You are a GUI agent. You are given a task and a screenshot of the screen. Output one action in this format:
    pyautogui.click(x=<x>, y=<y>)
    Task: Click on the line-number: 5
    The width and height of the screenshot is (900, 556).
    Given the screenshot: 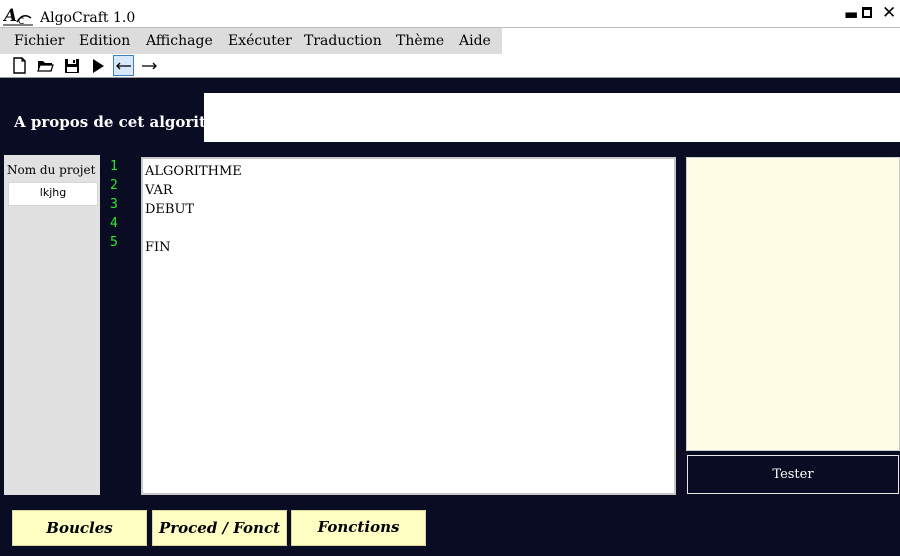 What is the action you would take?
    pyautogui.click(x=114, y=242)
    